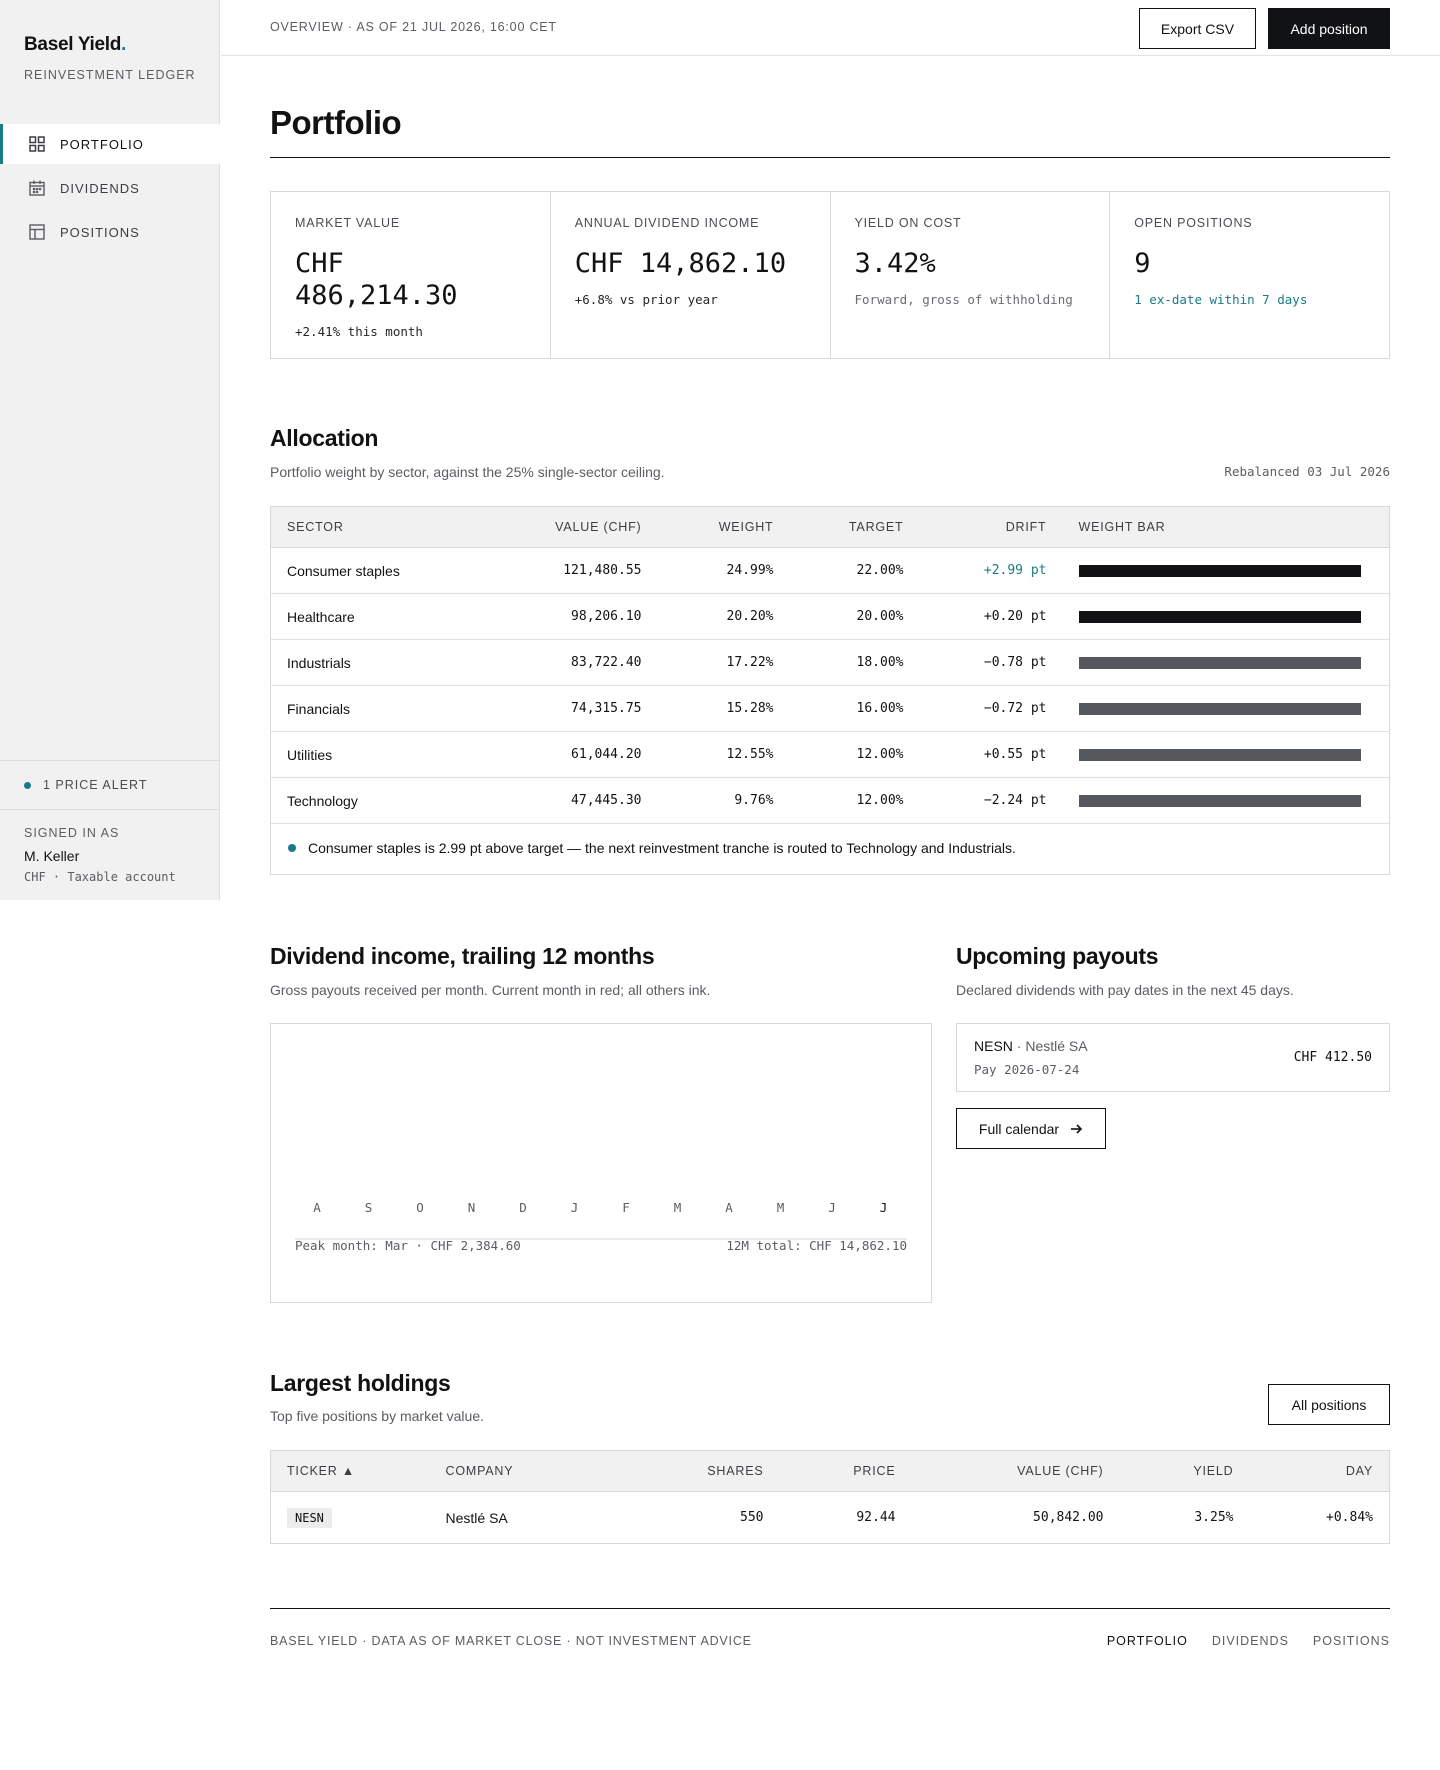 This screenshot has width=1440, height=1770. Describe the element at coordinates (1193, 223) in the screenshot. I see `kpi-label: OPEN POSITIONS` at that location.